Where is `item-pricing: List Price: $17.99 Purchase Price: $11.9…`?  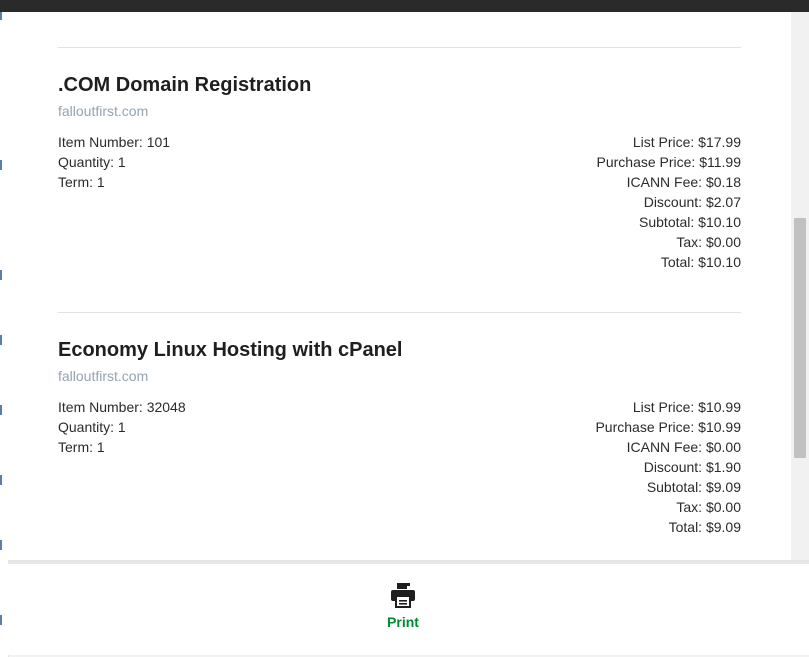 item-pricing: List Price: $17.99 Purchase Price: $11.9… is located at coordinates (669, 202).